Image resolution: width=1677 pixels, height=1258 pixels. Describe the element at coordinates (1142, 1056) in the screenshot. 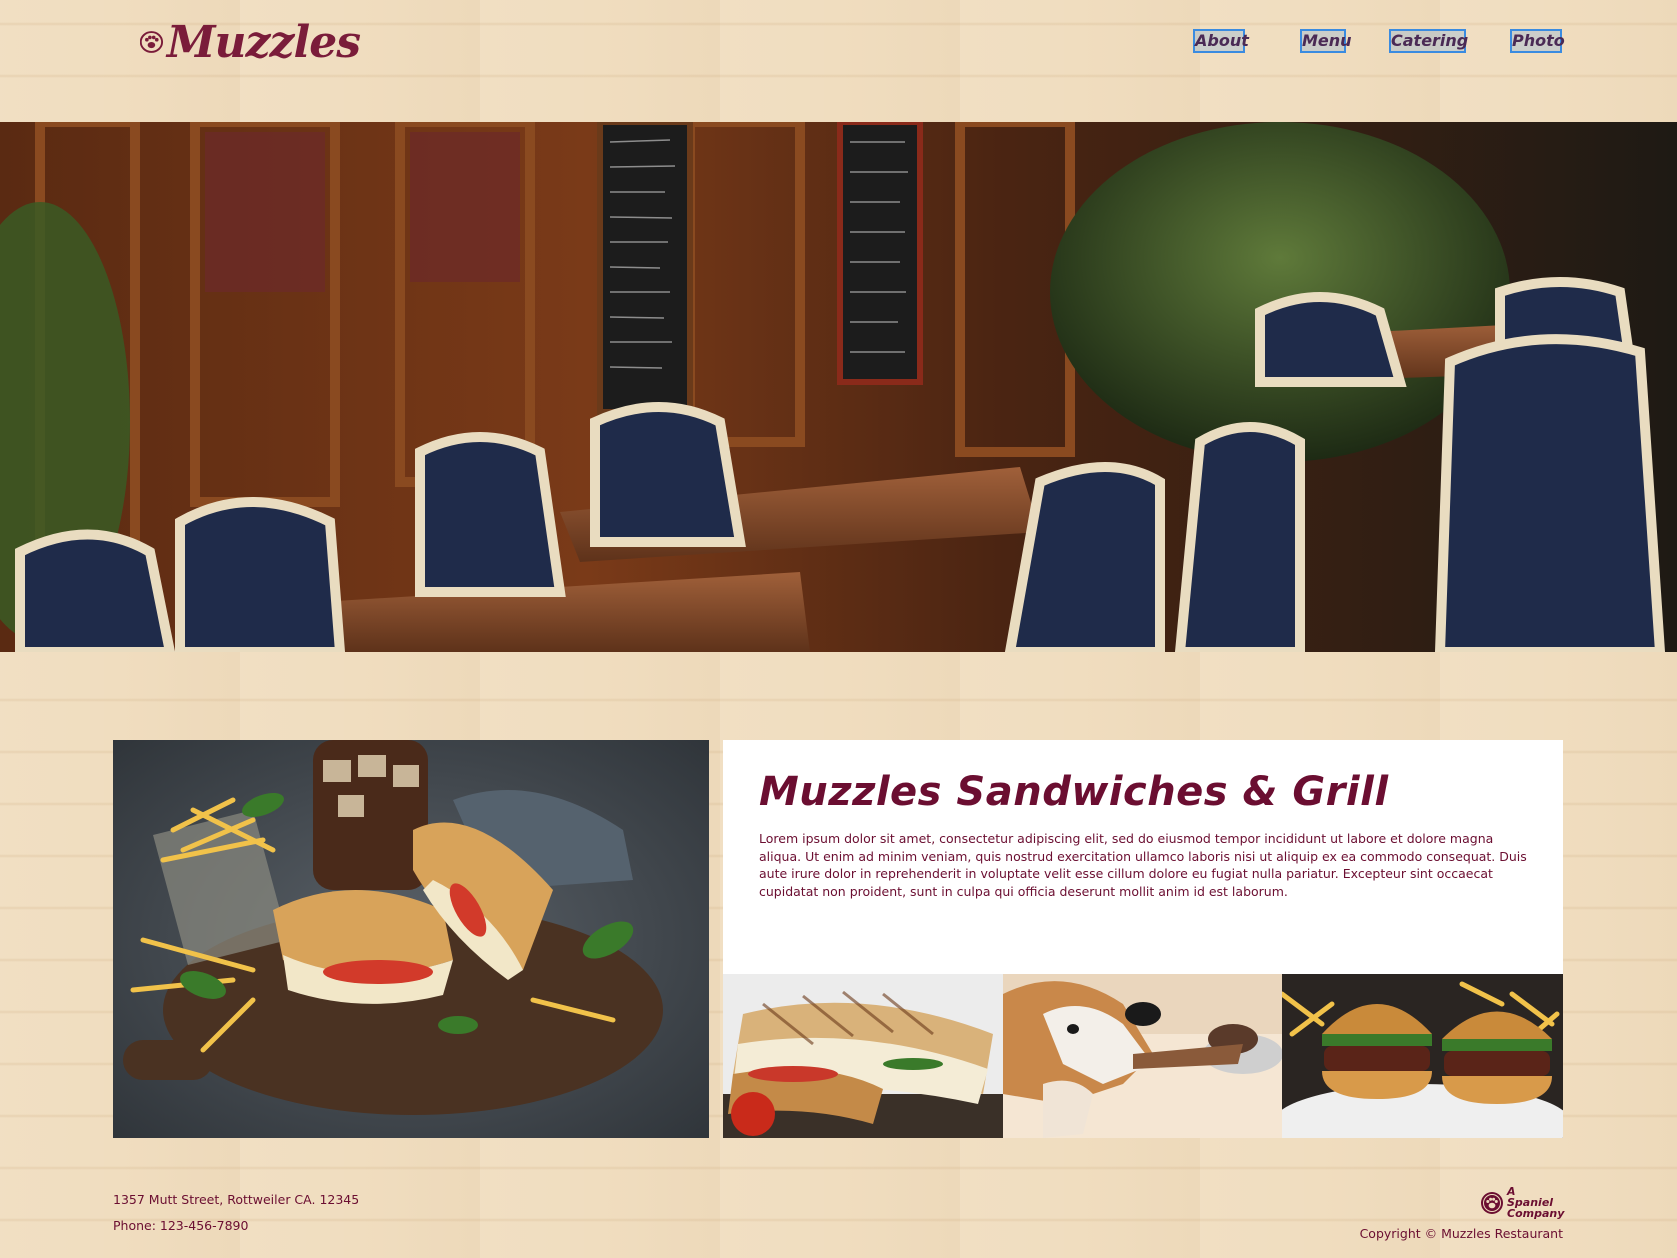

I see `beagle-thumbnail` at that location.